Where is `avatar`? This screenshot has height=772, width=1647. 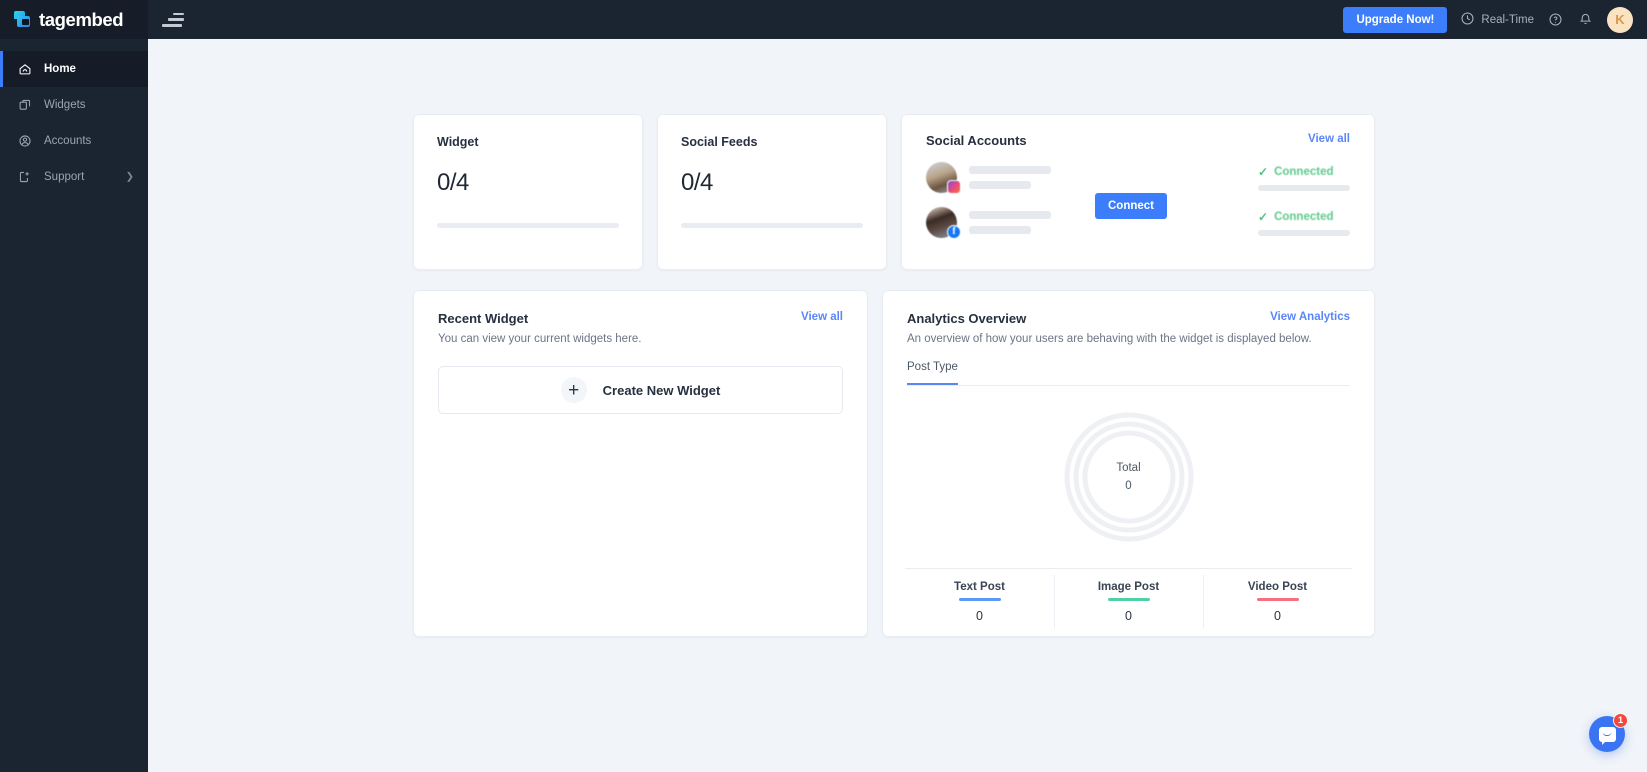 avatar is located at coordinates (943, 178).